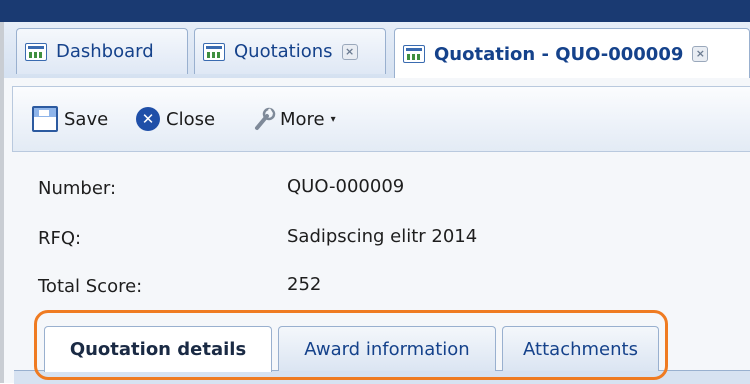  Describe the element at coordinates (45, 119) in the screenshot. I see `save-icon` at that location.